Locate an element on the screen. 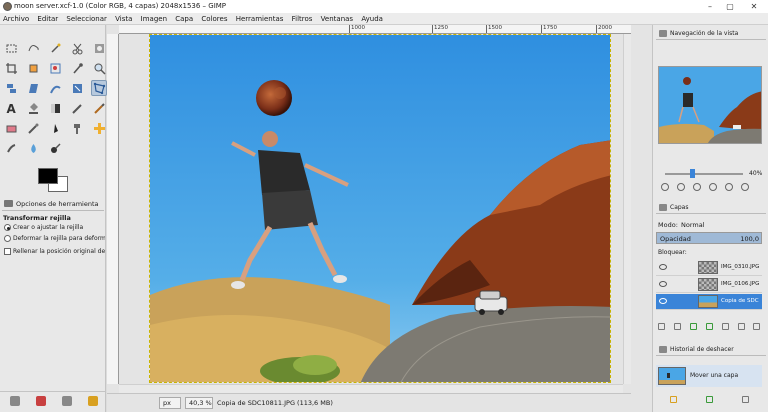 The width and height of the screenshot is (768, 412). layer-buttons is located at coordinates (709, 328).